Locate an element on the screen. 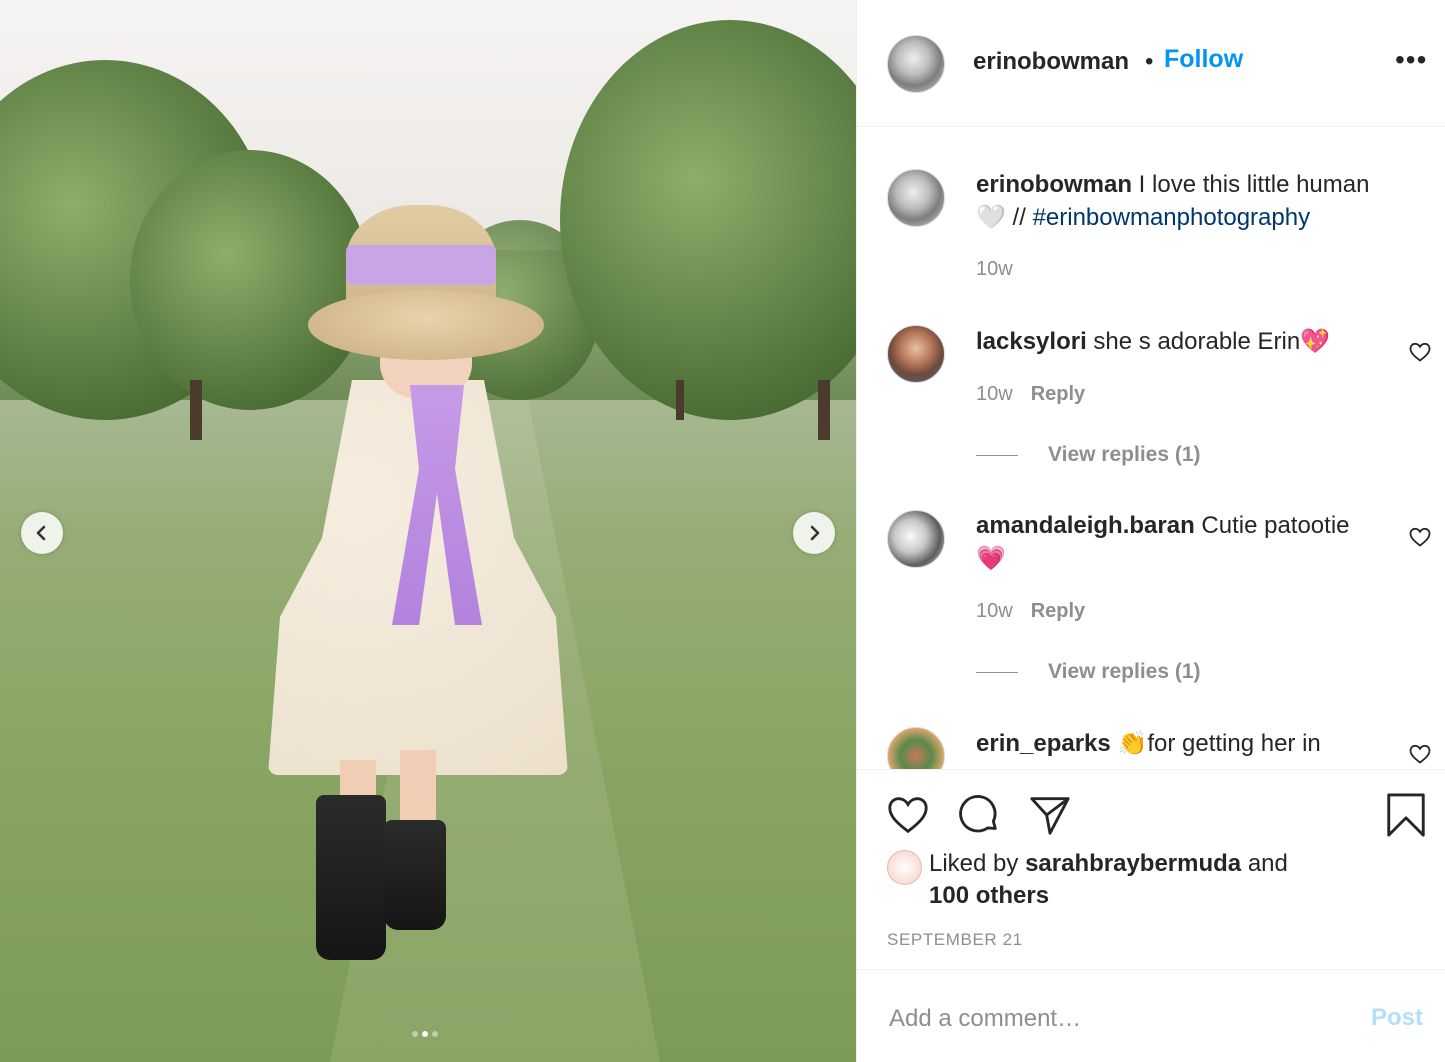  post-comment-button: Post is located at coordinates (1397, 1018).